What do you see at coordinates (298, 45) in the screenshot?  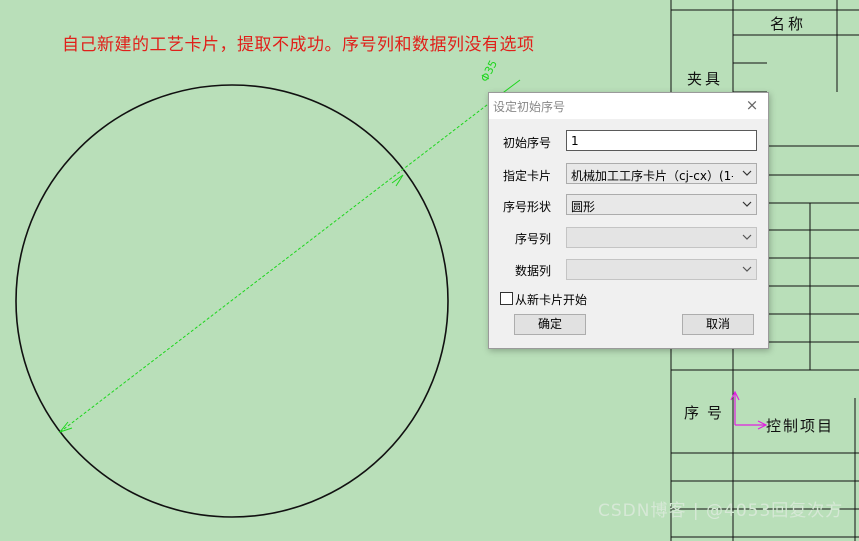 I see `annotation-text: 自己新建的工艺卡片，提取不成功。序号列和数据列没有选项` at bounding box center [298, 45].